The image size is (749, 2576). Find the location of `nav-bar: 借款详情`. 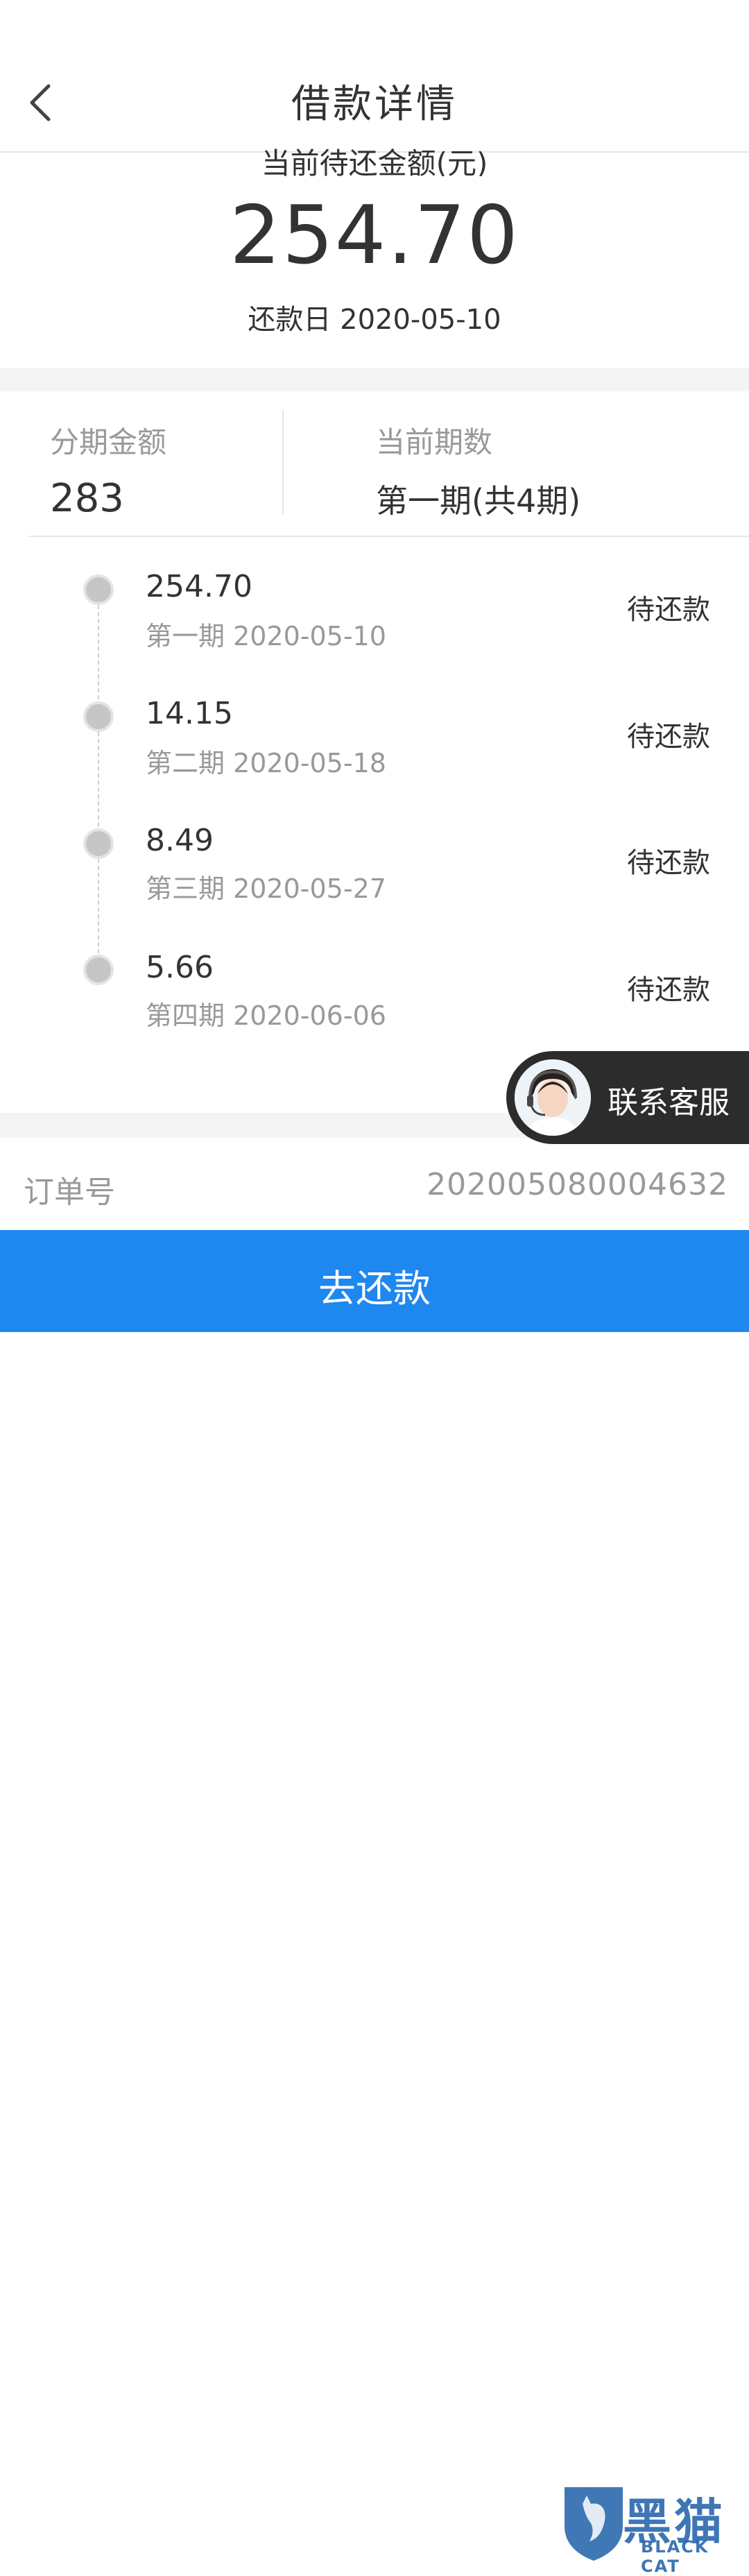

nav-bar: 借款详情 is located at coordinates (374, 76).